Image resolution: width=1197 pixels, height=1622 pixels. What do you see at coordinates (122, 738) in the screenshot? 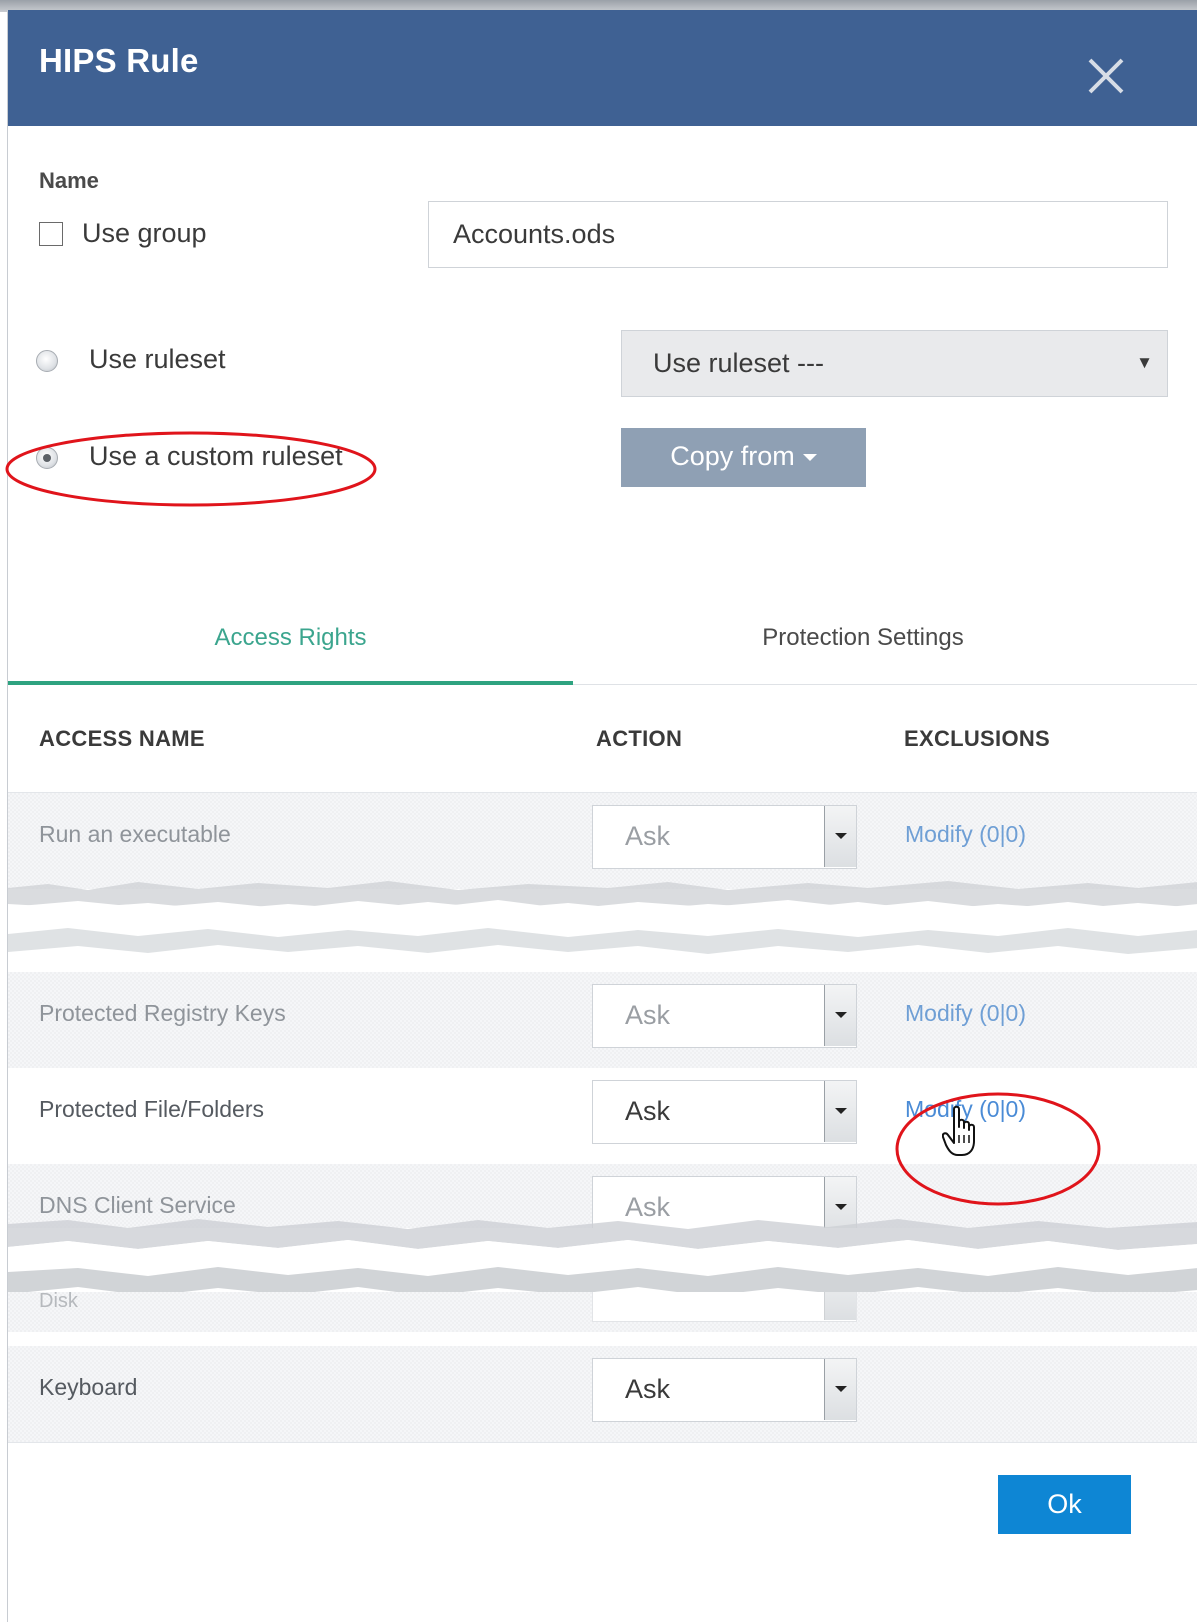
I see `header-access-name: ACCESS NAME` at bounding box center [122, 738].